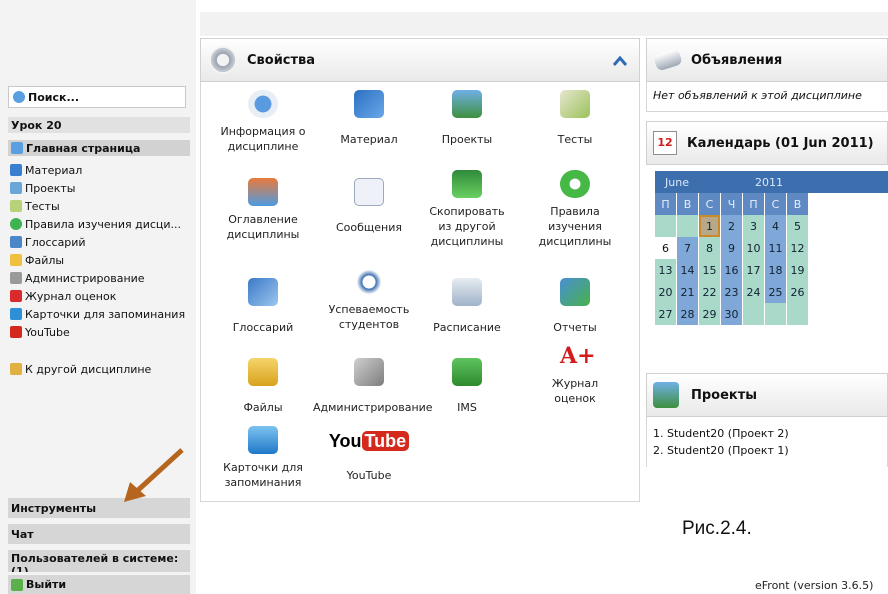 The height and width of the screenshot is (594, 888). Describe the element at coordinates (85, 278) in the screenshot. I see `sidebar-item-label: Администрирование` at that location.